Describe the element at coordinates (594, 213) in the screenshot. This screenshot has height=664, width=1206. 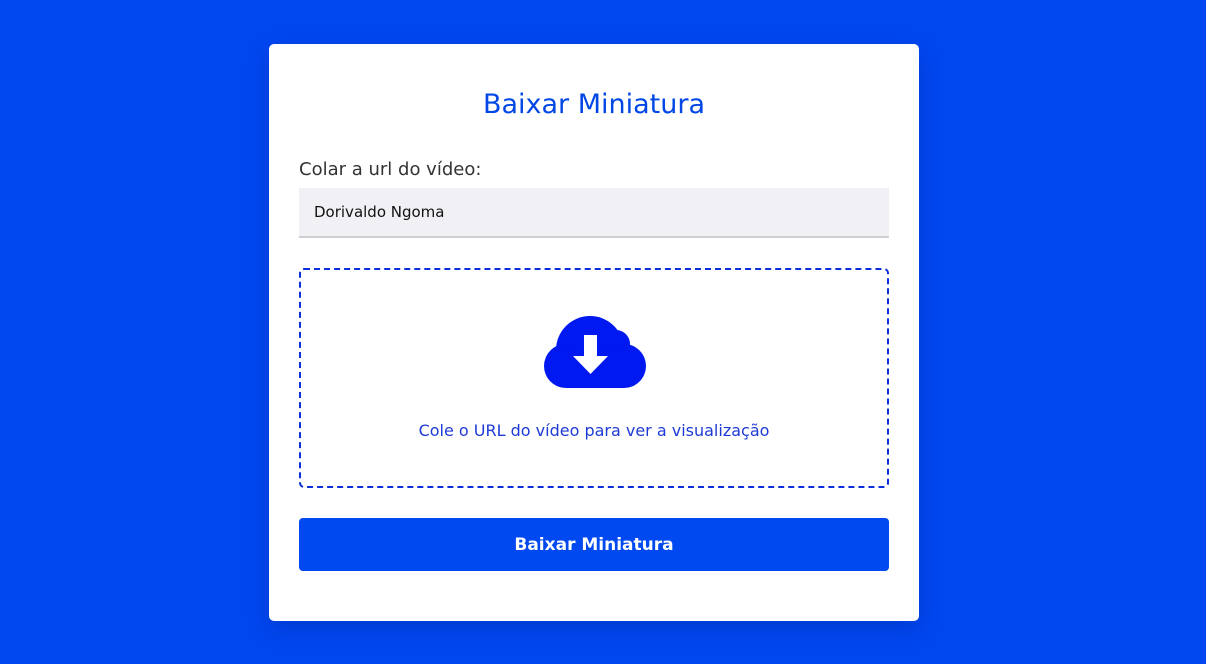
I see `video-url-input` at that location.